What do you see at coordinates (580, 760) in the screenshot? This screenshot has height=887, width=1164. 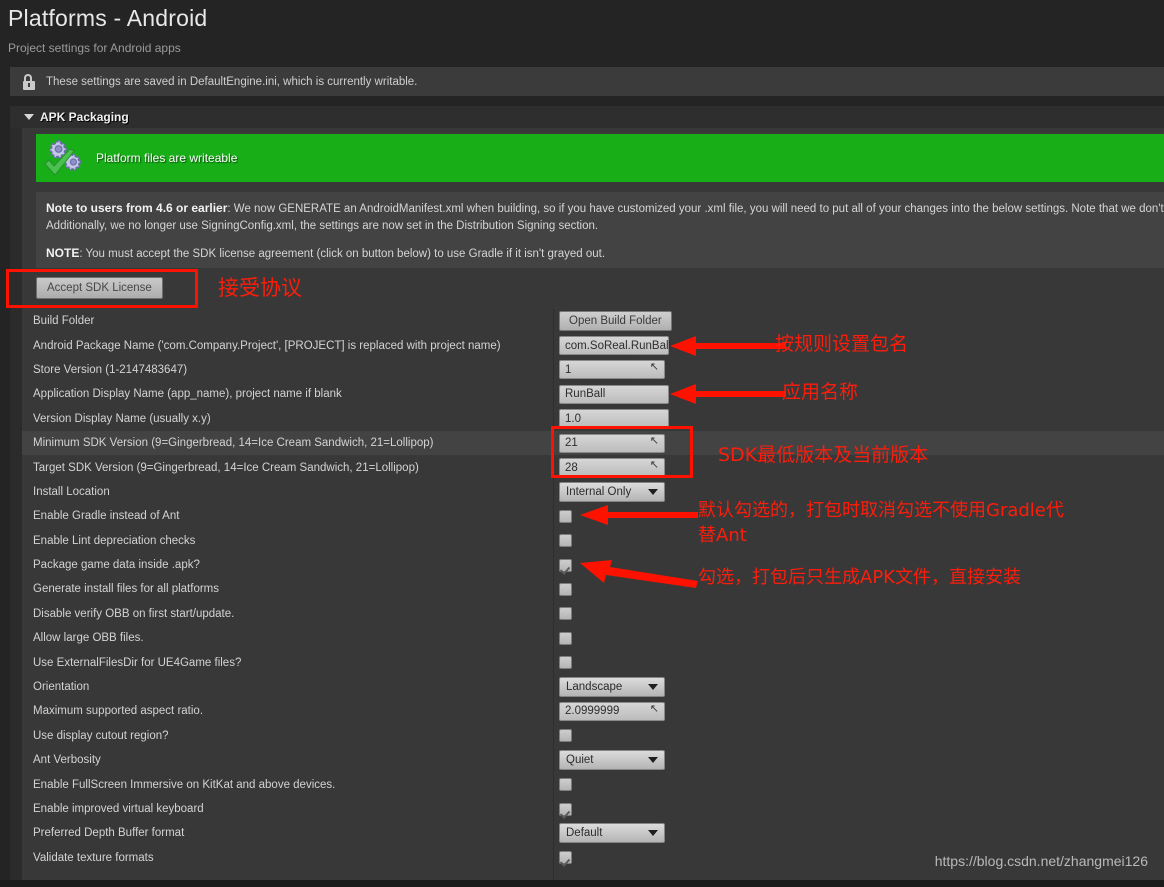 I see `dropdown-value: Quiet` at bounding box center [580, 760].